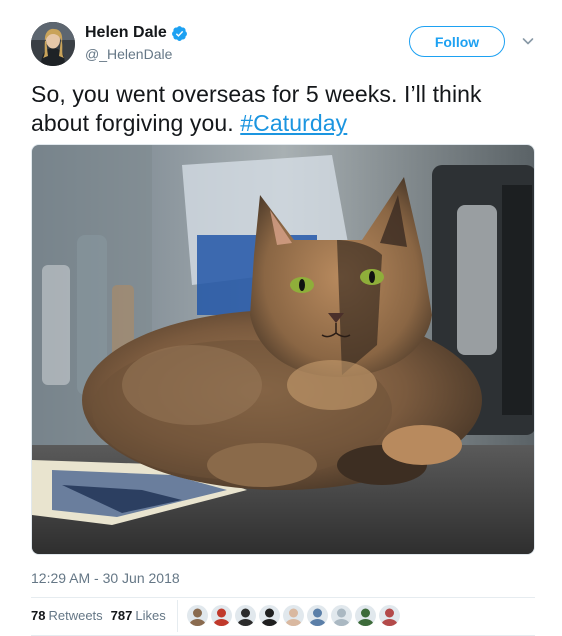 This screenshot has width=562, height=636. I want to click on retweets-label: Retweets, so click(75, 615).